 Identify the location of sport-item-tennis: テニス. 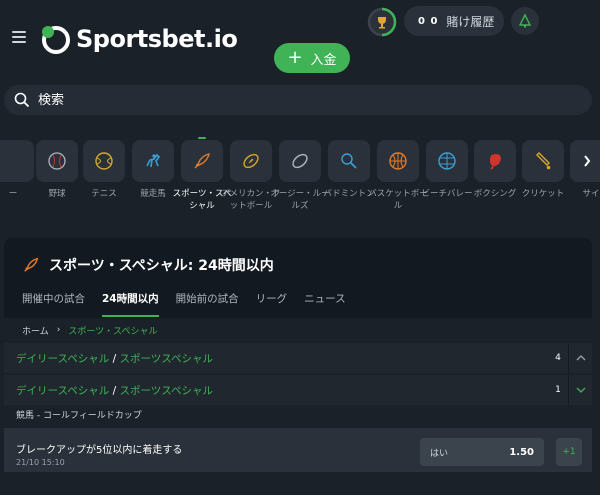
(104, 170).